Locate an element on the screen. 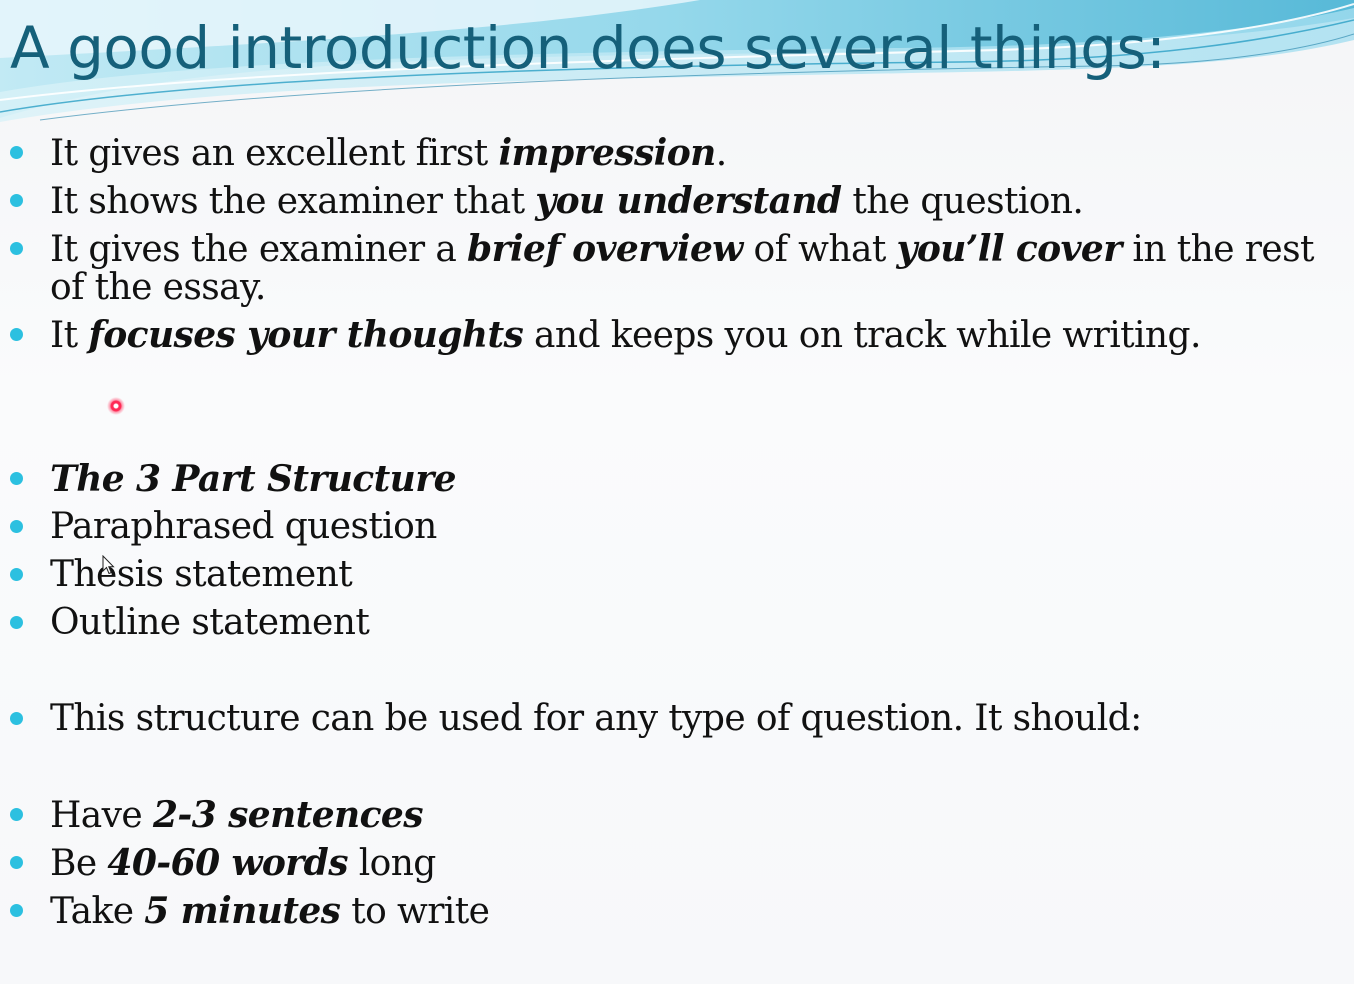 This screenshot has height=984, width=1354. bullet-text: Be is located at coordinates (79, 863).